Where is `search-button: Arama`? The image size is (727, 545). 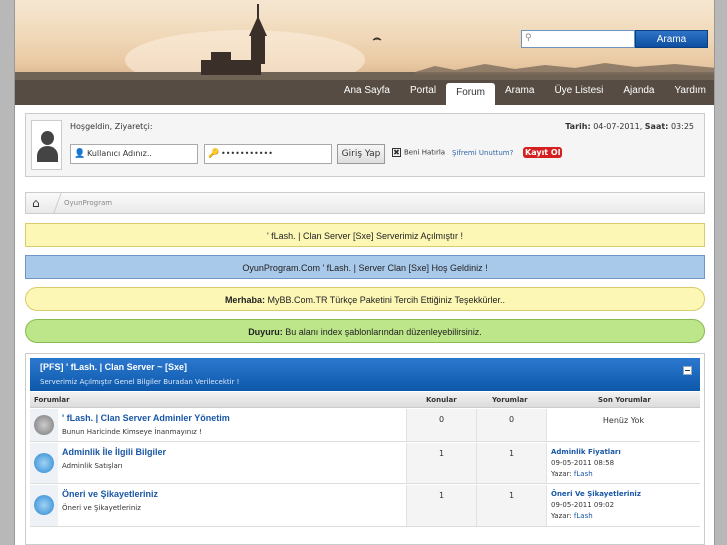
search-button: Arama is located at coordinates (671, 39).